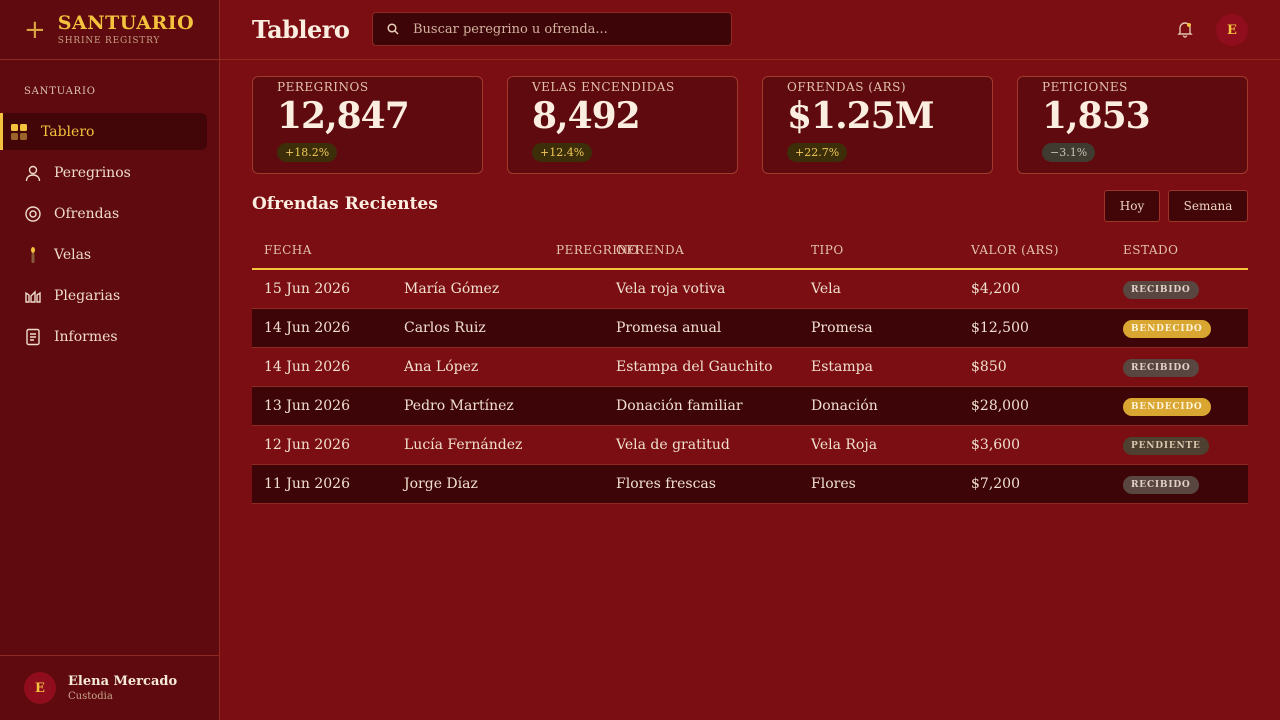 The image size is (1280, 720). What do you see at coordinates (441, 367) in the screenshot?
I see `table-cell: Ana López` at bounding box center [441, 367].